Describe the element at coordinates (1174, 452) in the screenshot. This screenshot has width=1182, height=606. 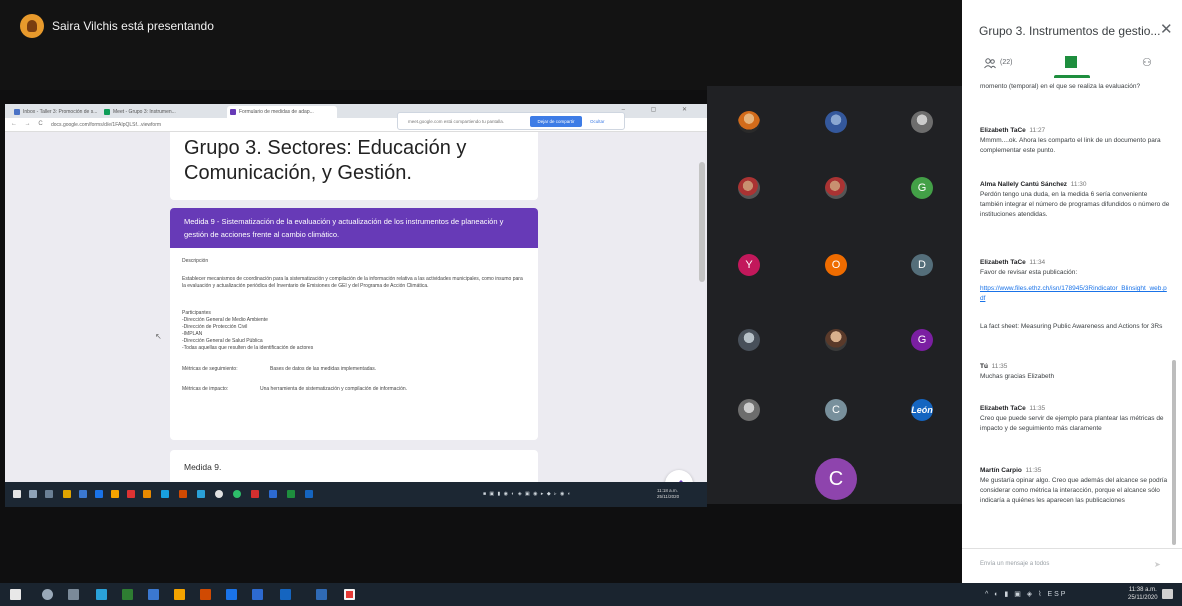
I see `chat-scrollbar` at that location.